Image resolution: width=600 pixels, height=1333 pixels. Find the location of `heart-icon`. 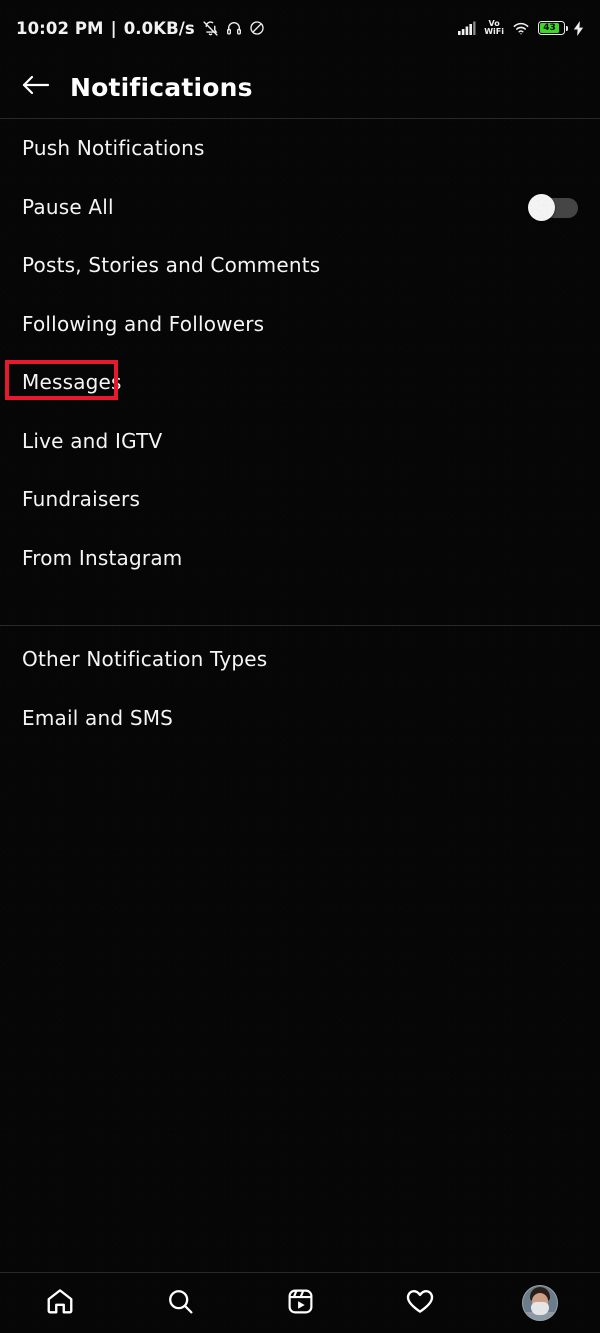

heart-icon is located at coordinates (420, 1303).